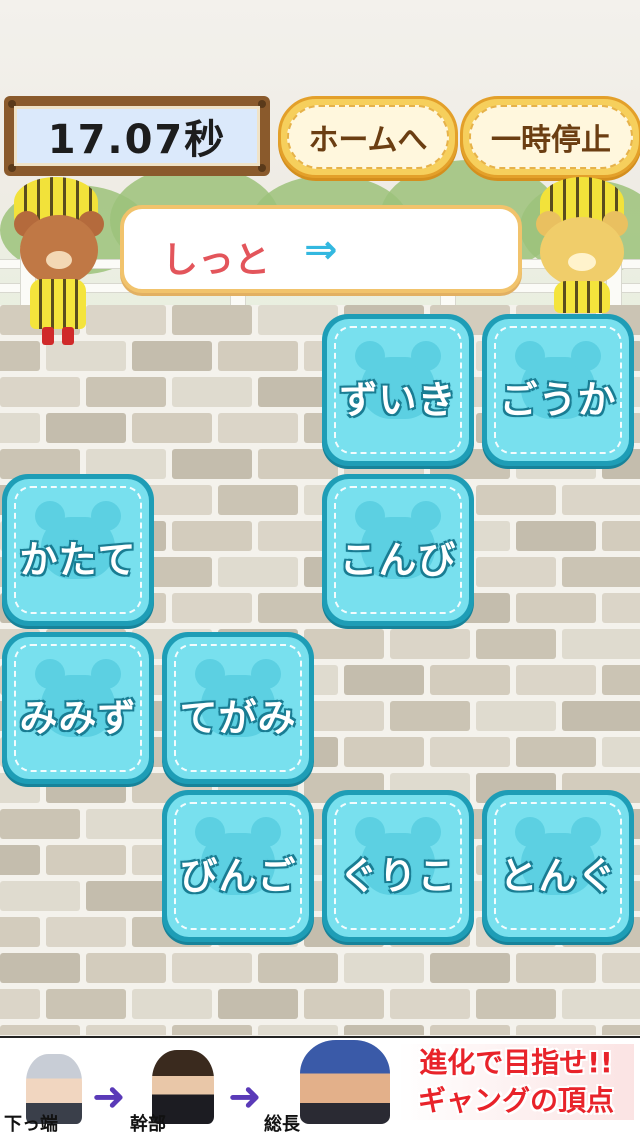  I want to click on arrow-icon: ⇒, so click(321, 250).